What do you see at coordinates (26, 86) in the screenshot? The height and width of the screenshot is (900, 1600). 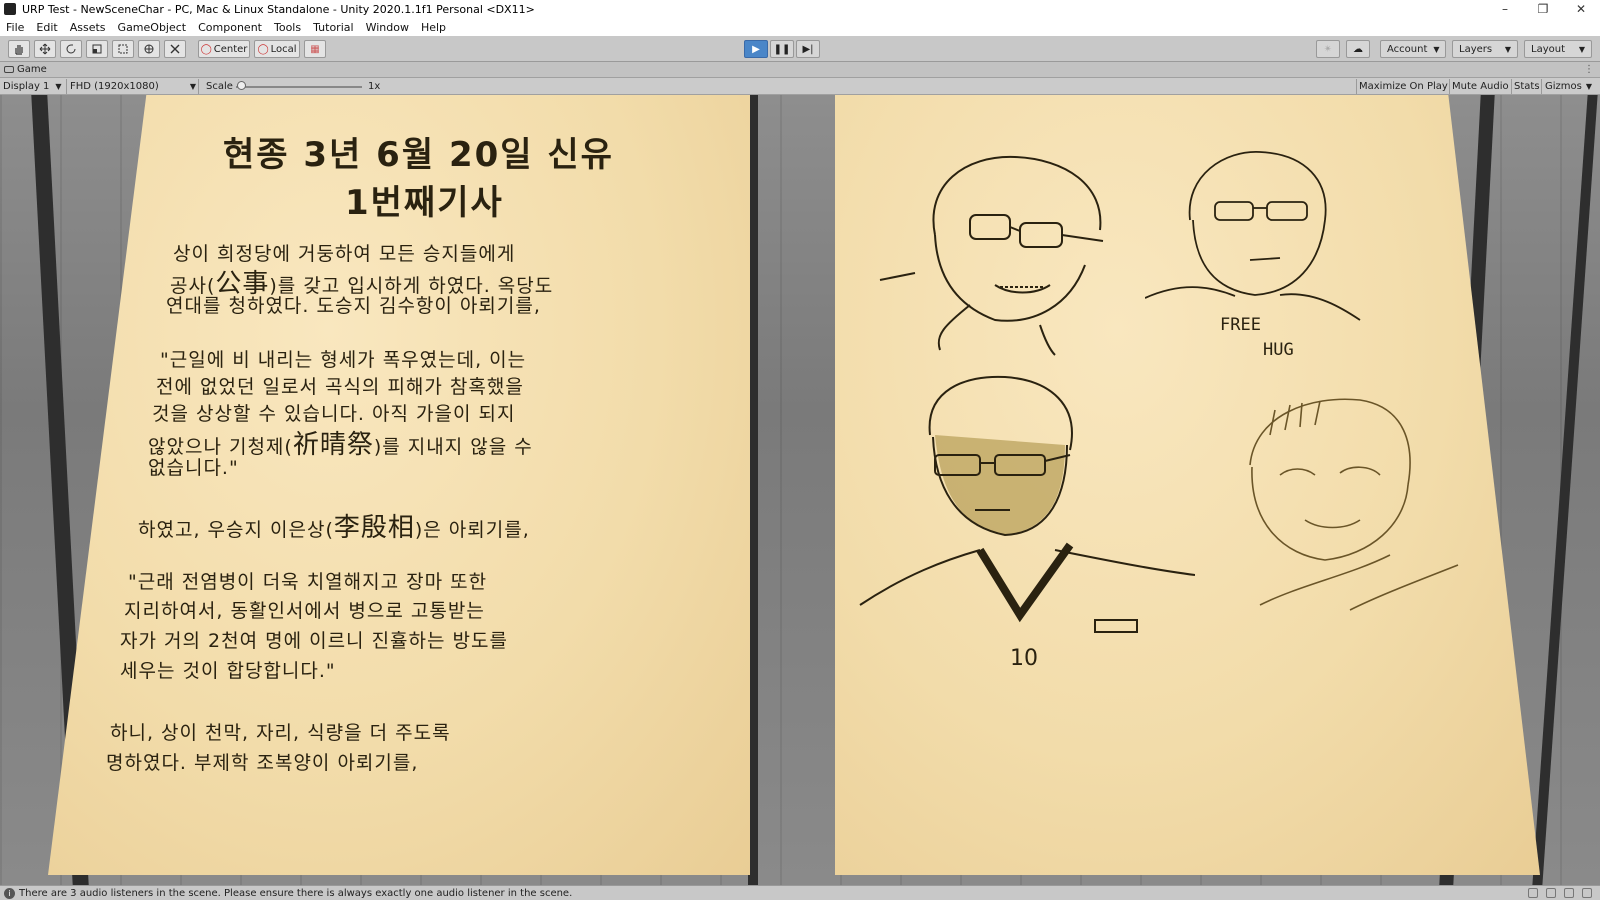 I see `display-label: Display 1` at bounding box center [26, 86].